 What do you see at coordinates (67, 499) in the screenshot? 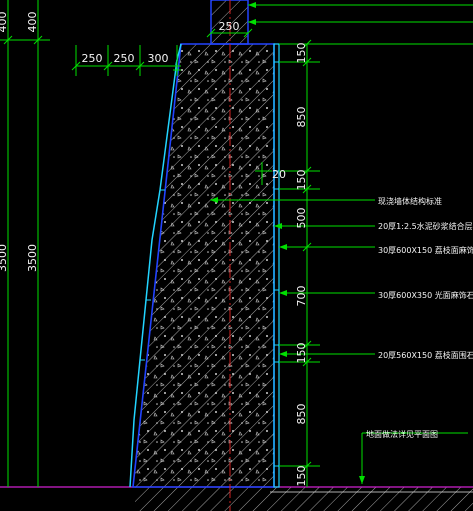
I see `ground-left-mask` at bounding box center [67, 499].